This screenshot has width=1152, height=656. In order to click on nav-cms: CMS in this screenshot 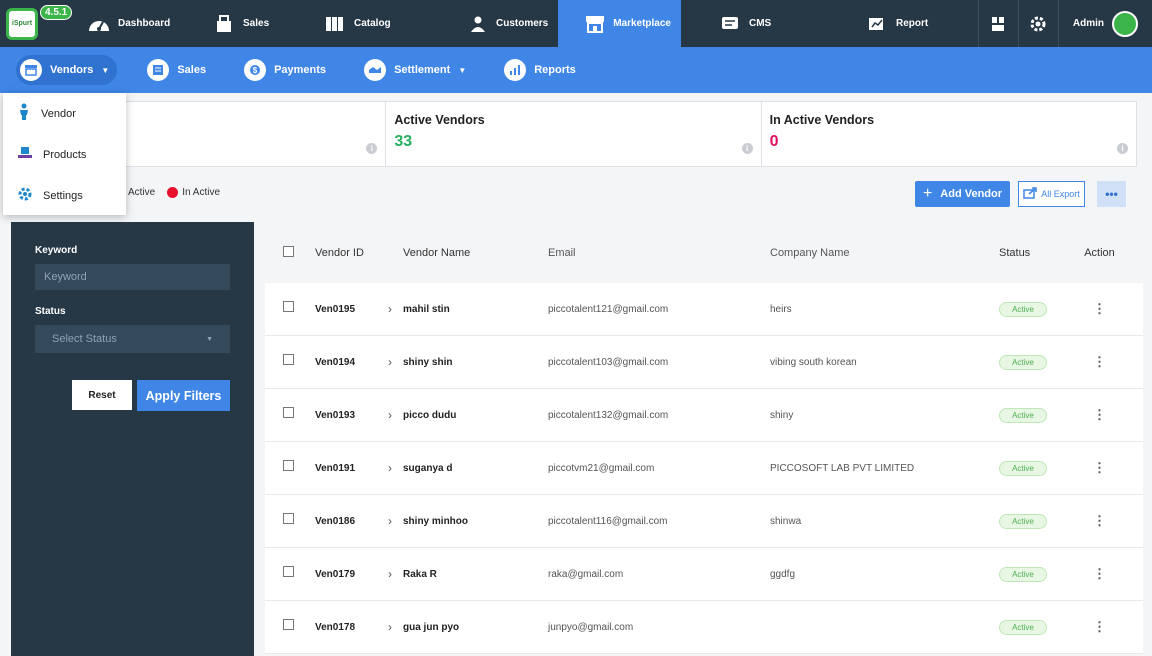, I will do `click(736, 23)`.